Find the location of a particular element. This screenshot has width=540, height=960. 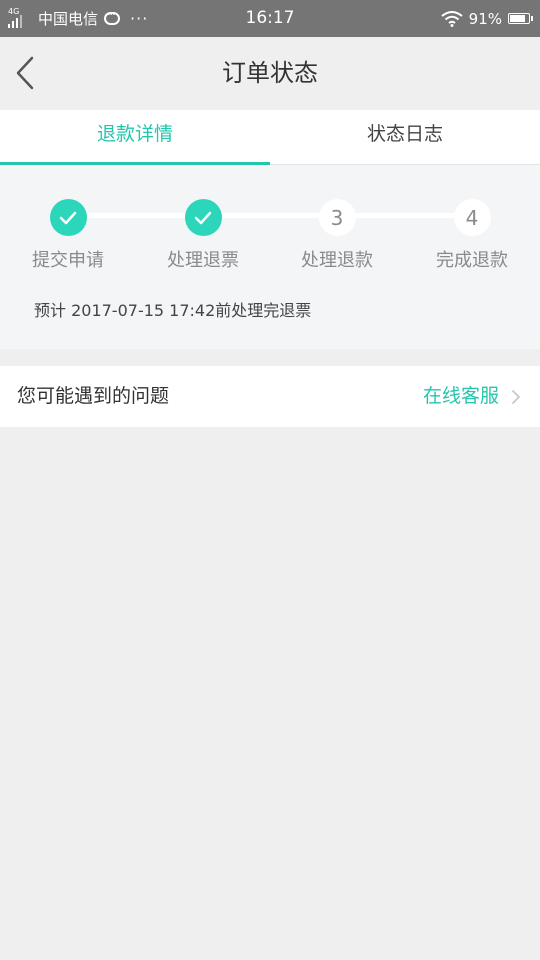

step-number: 4 is located at coordinates (472, 217).